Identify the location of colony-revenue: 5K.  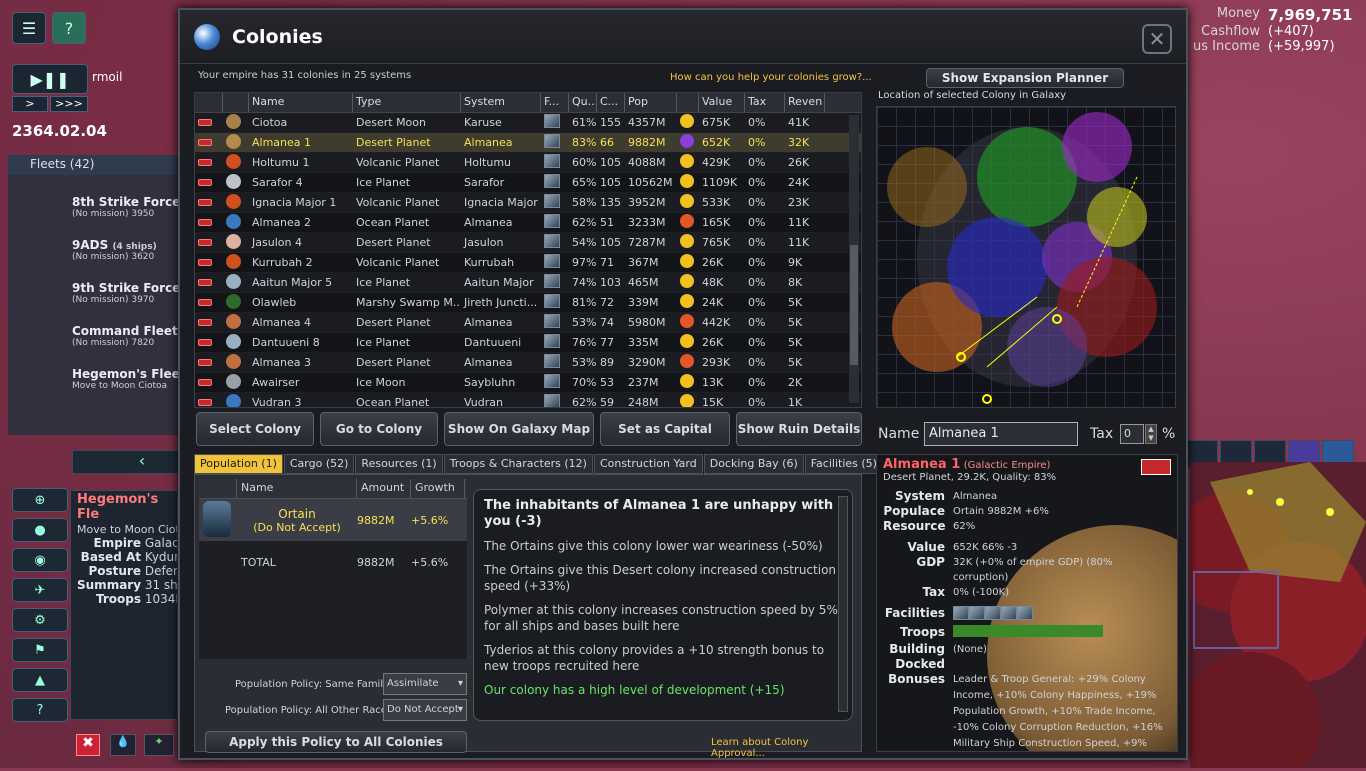
(795, 302).